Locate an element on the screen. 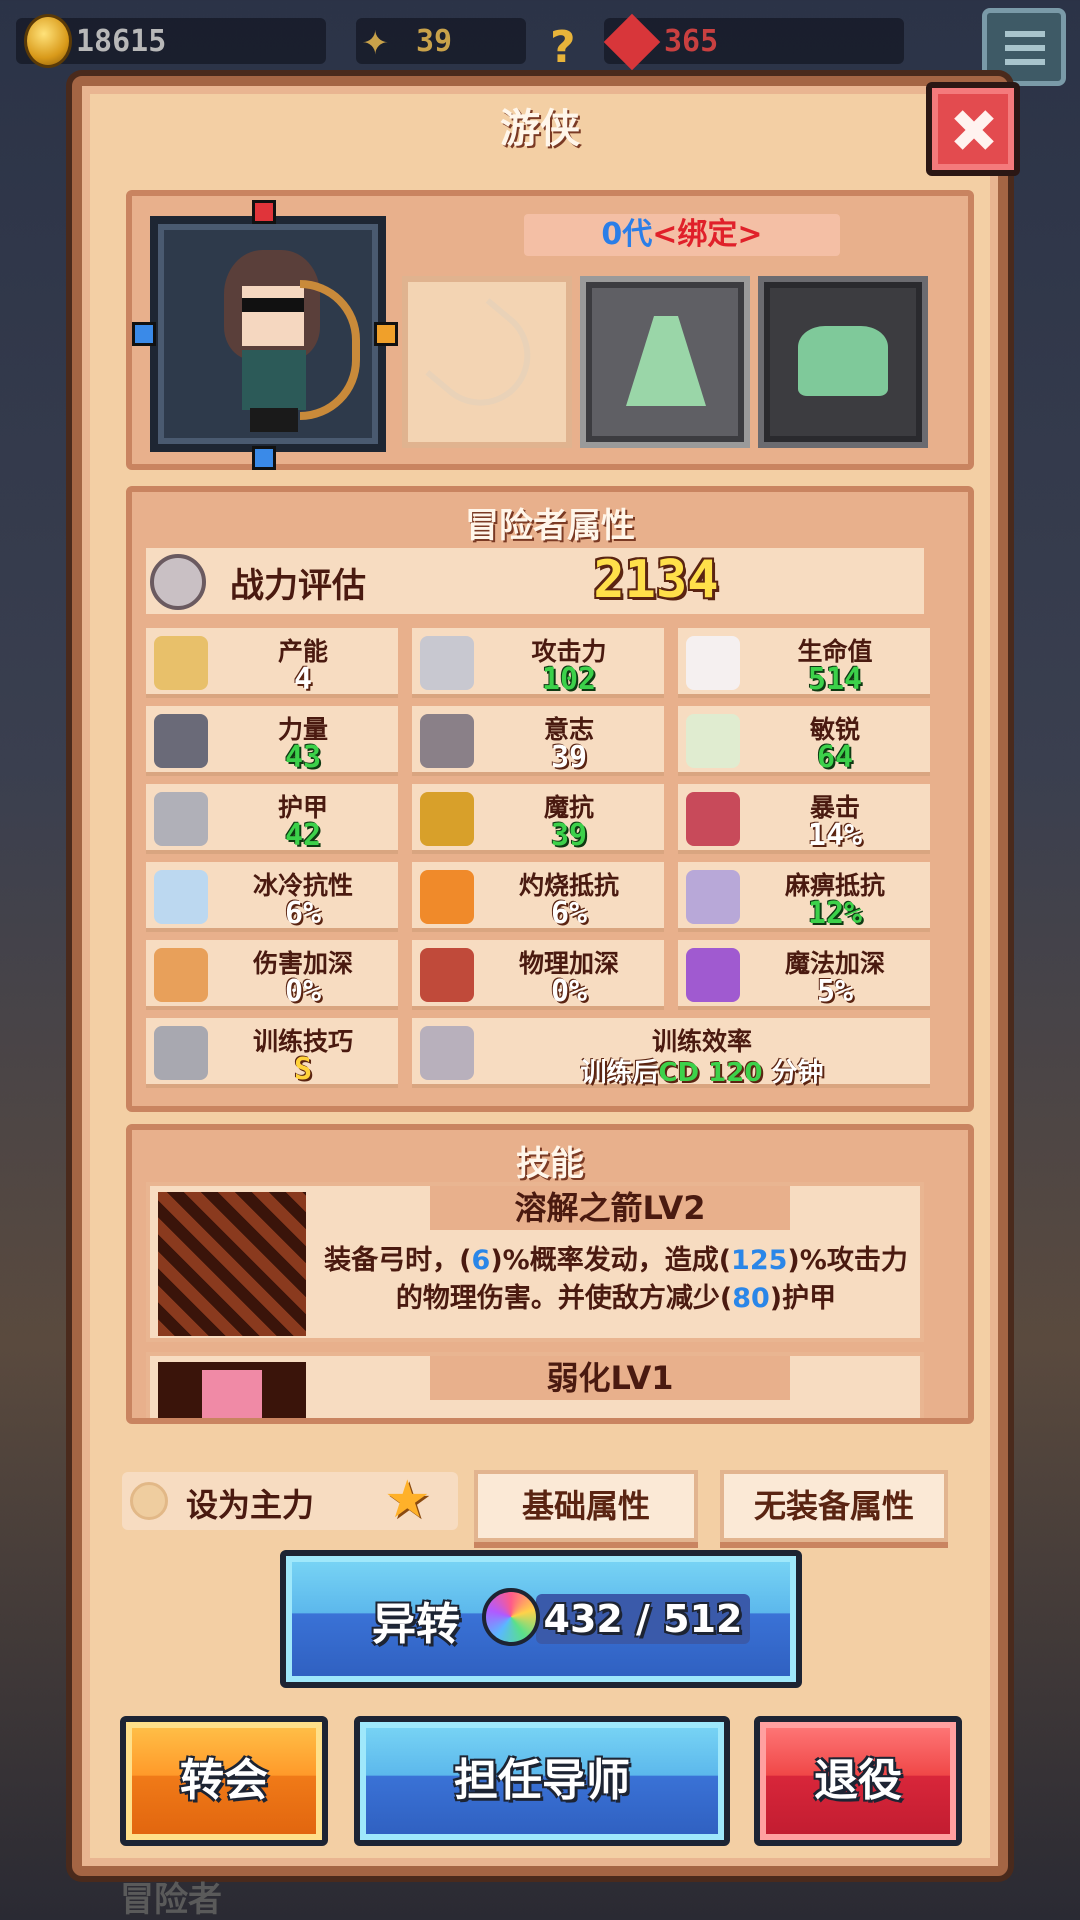 The height and width of the screenshot is (1920, 1080). hero-equipment-section: 0代<绑定> is located at coordinates (550, 330).